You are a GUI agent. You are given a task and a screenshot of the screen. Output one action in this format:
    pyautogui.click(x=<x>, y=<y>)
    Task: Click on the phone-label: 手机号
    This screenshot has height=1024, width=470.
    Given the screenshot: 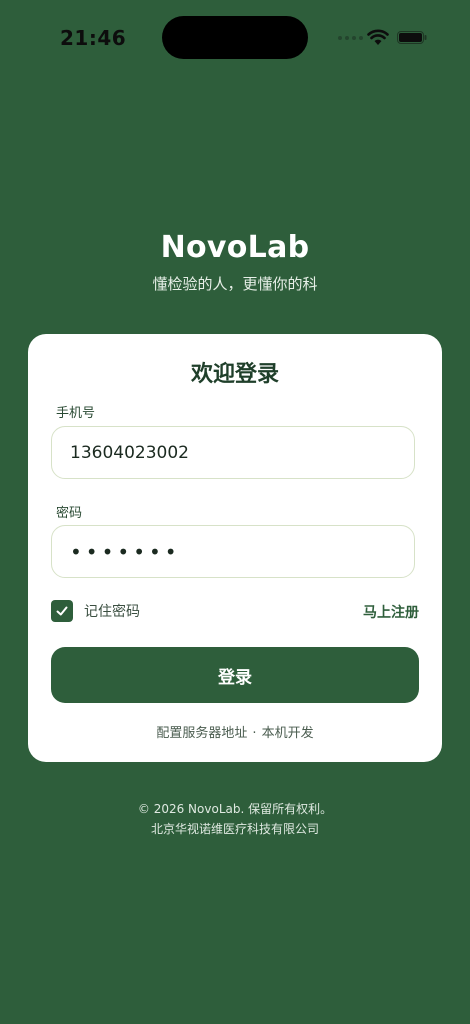 What is the action you would take?
    pyautogui.click(x=76, y=413)
    